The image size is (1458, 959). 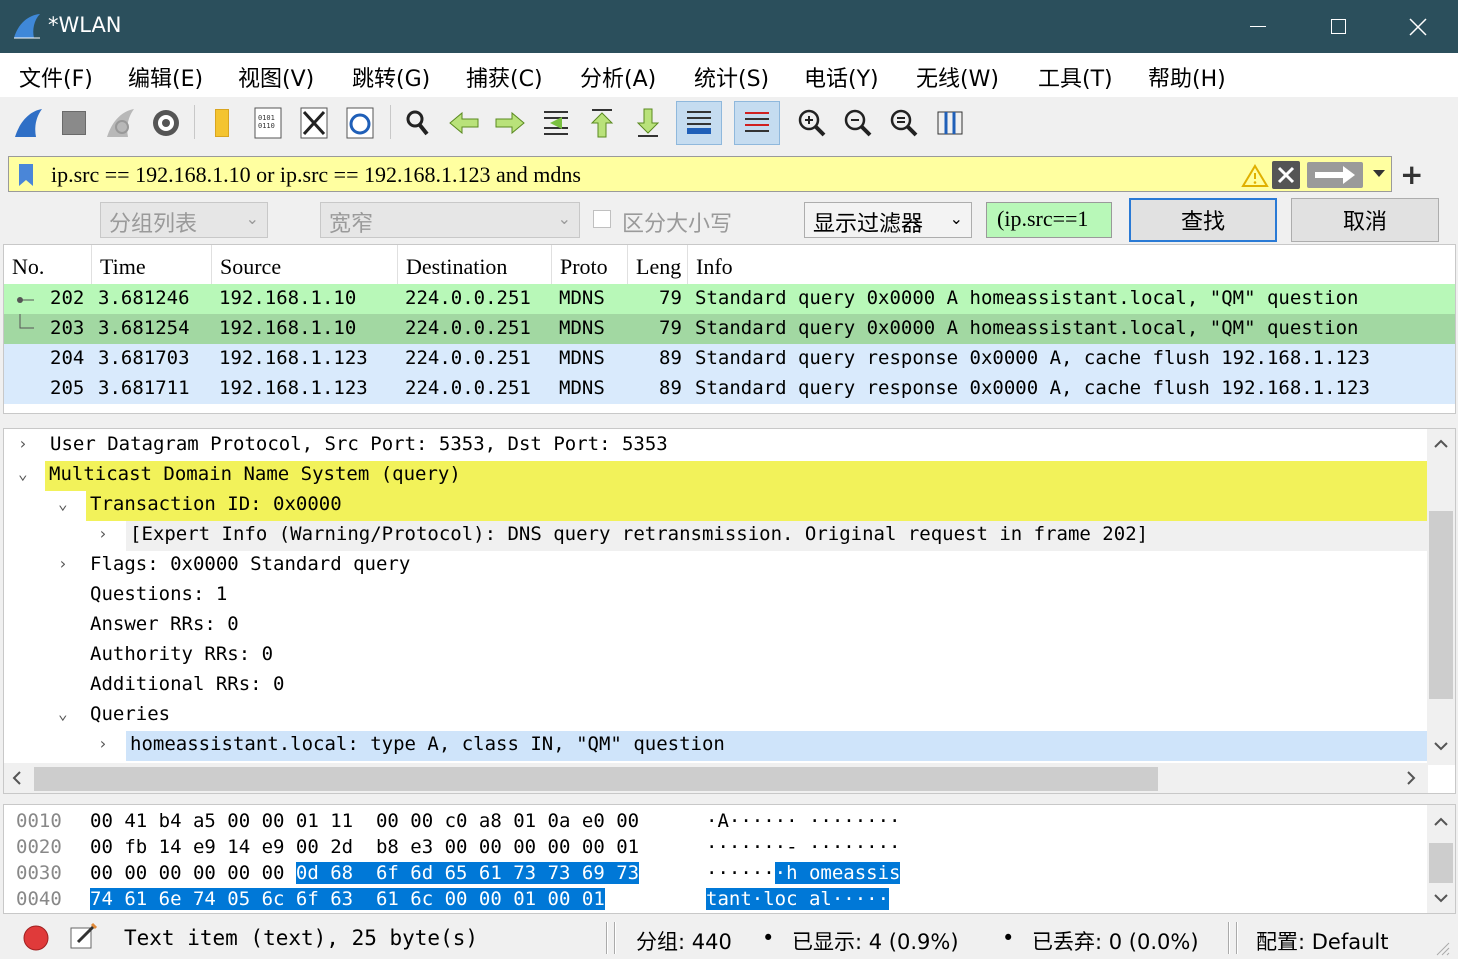 What do you see at coordinates (504, 77) in the screenshot?
I see `menu-capture: 捕获(C)` at bounding box center [504, 77].